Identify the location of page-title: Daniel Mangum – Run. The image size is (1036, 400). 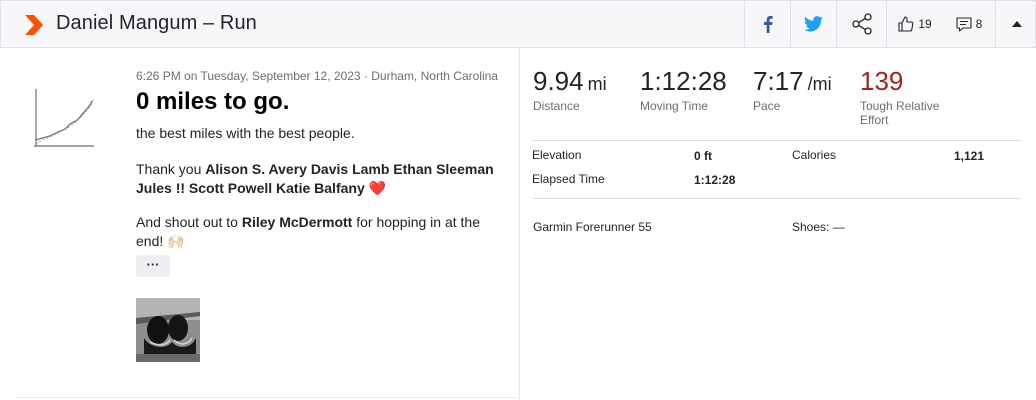
(156, 23).